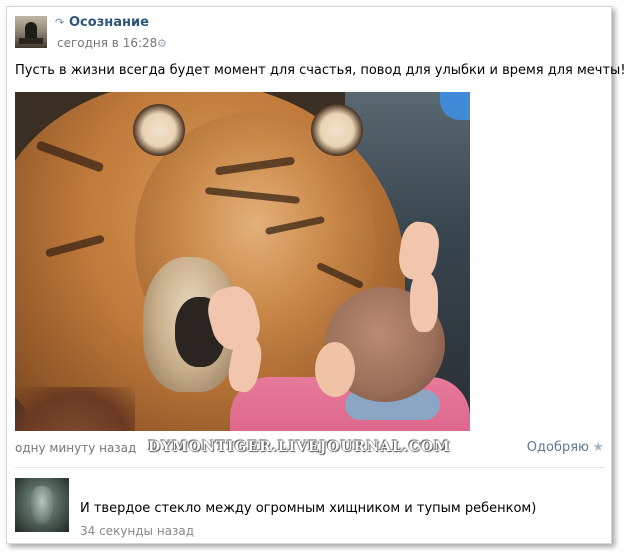 This screenshot has height=556, width=625. Describe the element at coordinates (75, 448) in the screenshot. I see `post-ago: одну минуту назад` at that location.